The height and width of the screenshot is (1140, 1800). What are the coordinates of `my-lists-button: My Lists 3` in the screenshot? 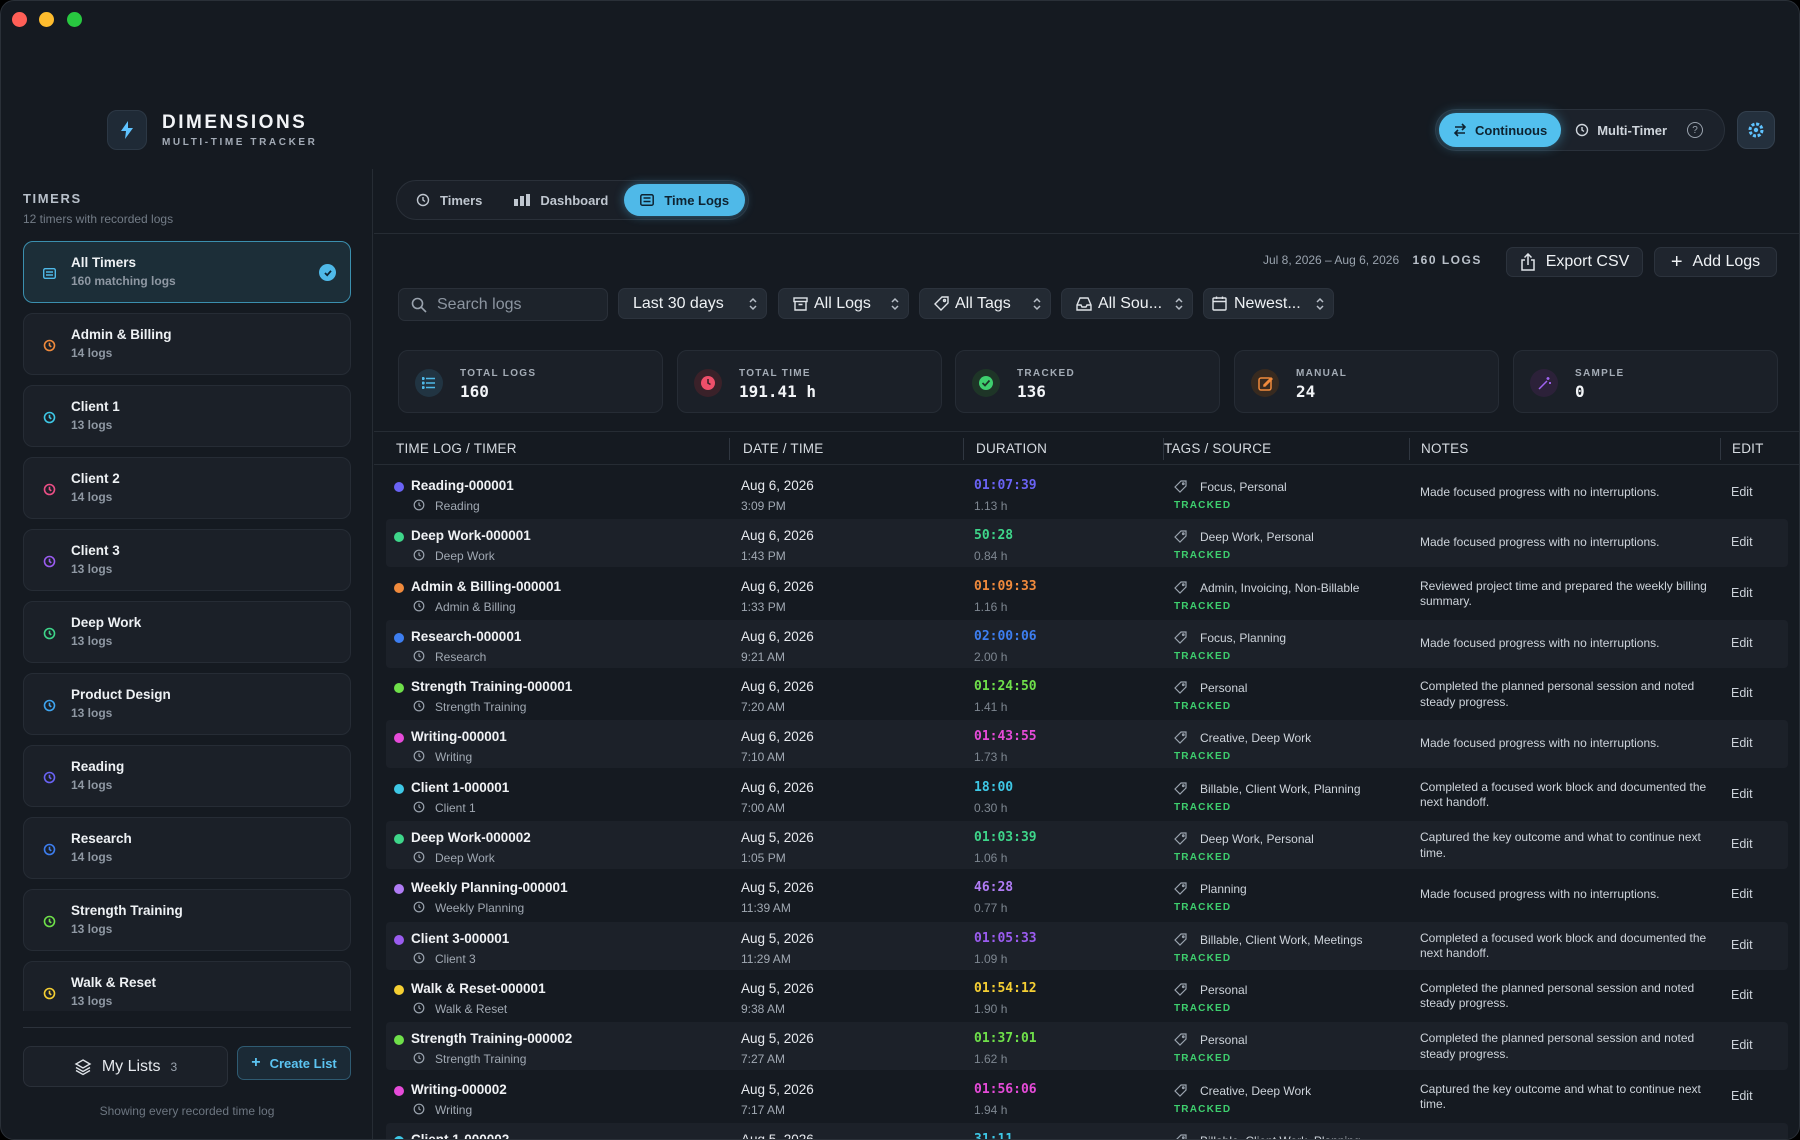 It's located at (125, 1066).